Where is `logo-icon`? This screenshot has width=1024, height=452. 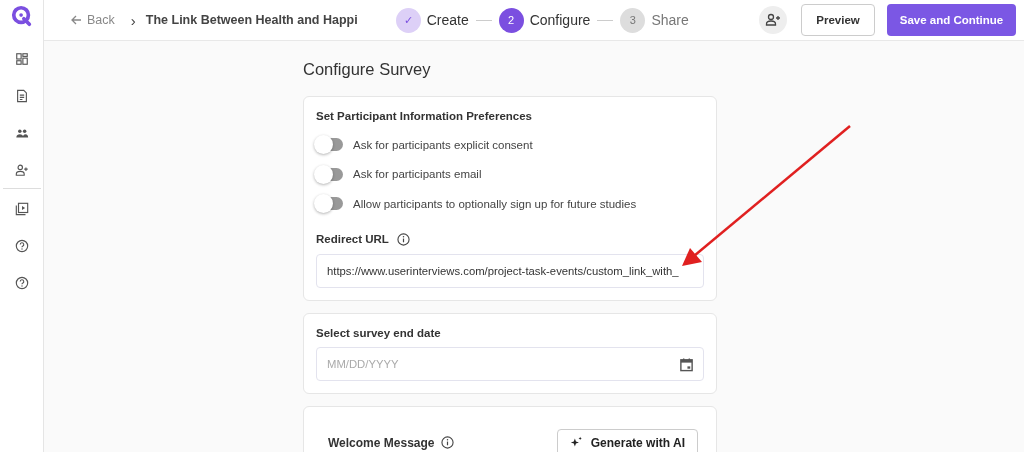
logo-icon is located at coordinates (21, 16).